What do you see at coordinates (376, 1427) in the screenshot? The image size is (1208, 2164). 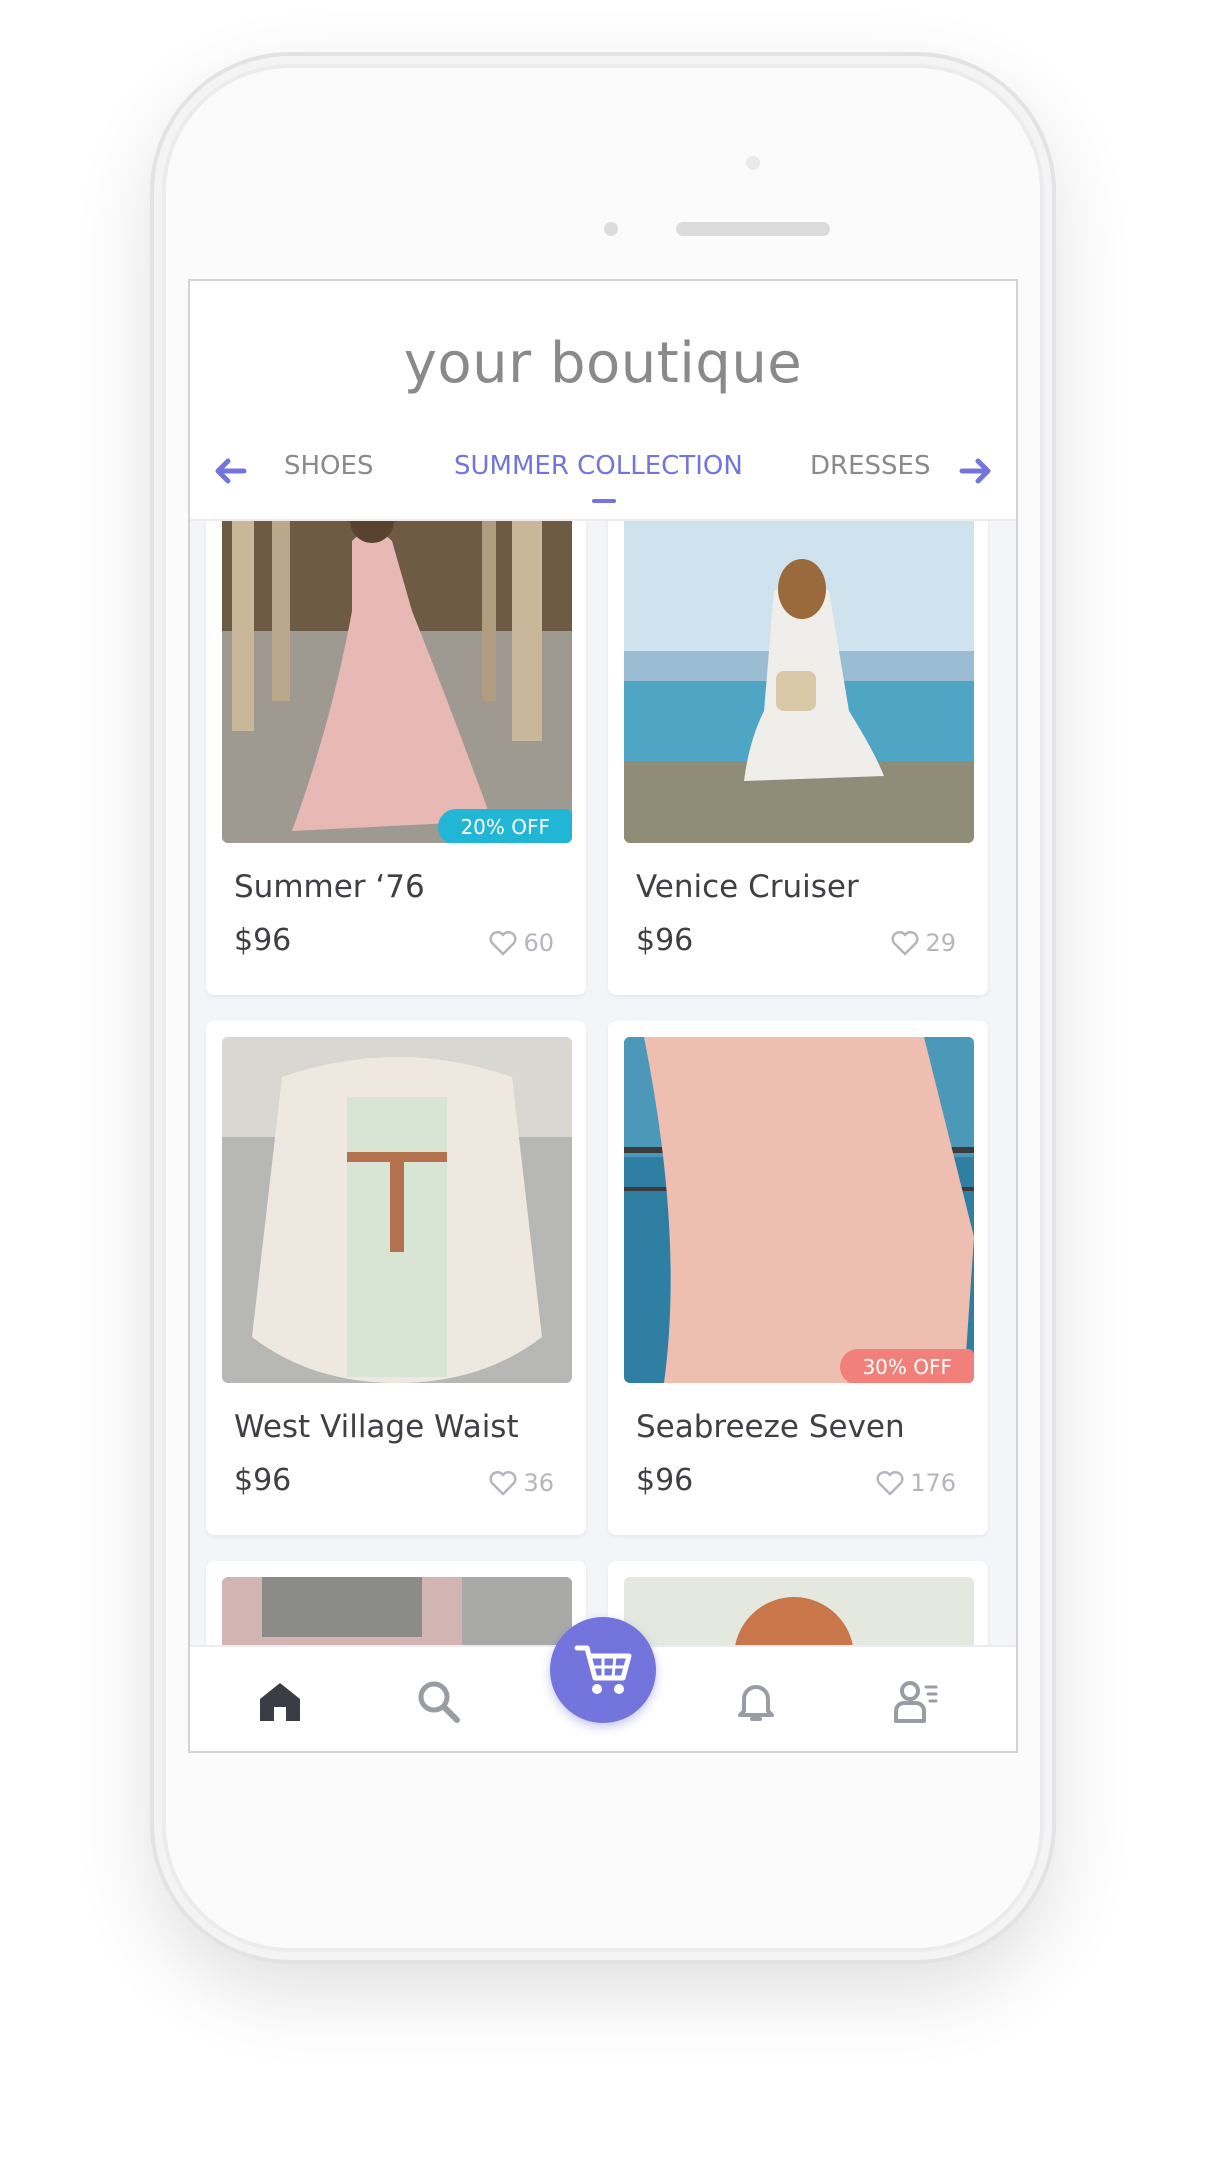 I see `product-name: West Village Waist` at bounding box center [376, 1427].